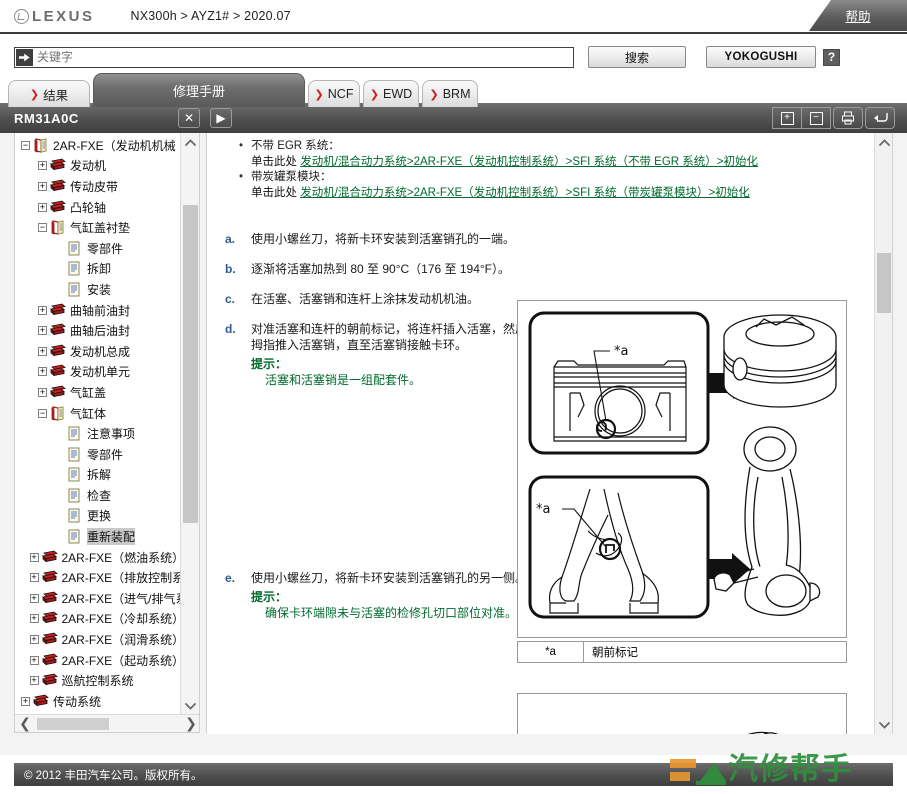 The width and height of the screenshot is (907, 794). I want to click on lexus-ring-icon, so click(21, 16).